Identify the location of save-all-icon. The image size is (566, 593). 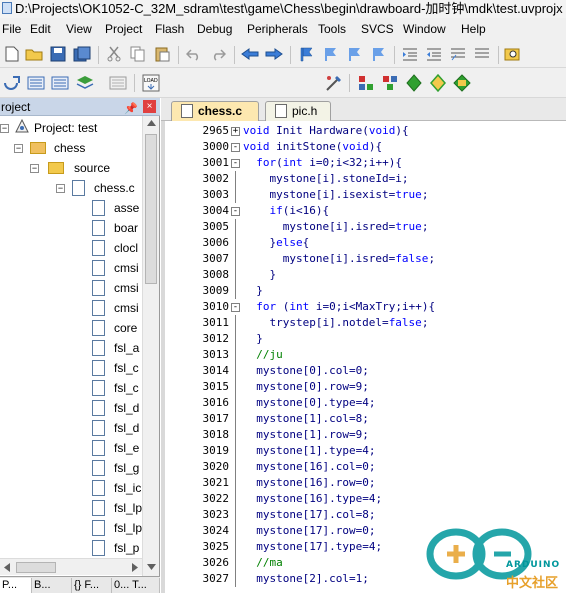
(82, 54).